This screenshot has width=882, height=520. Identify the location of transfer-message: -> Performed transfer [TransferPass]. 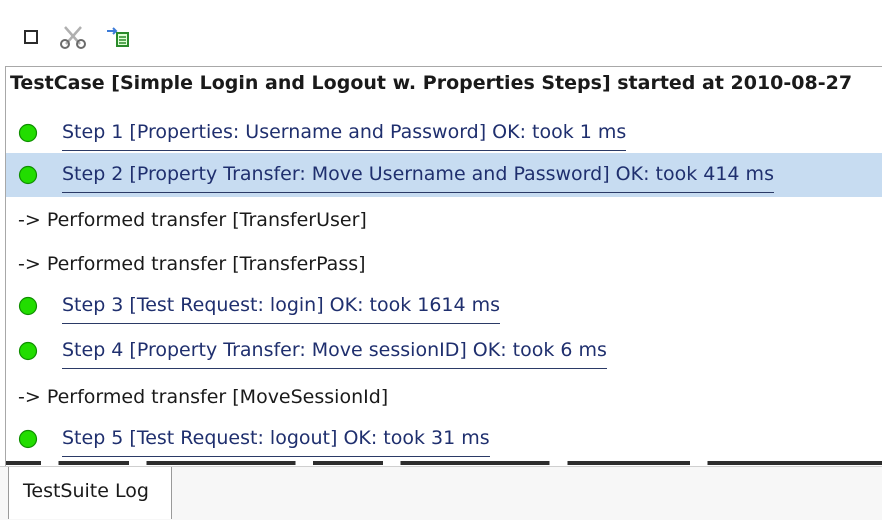
(192, 264).